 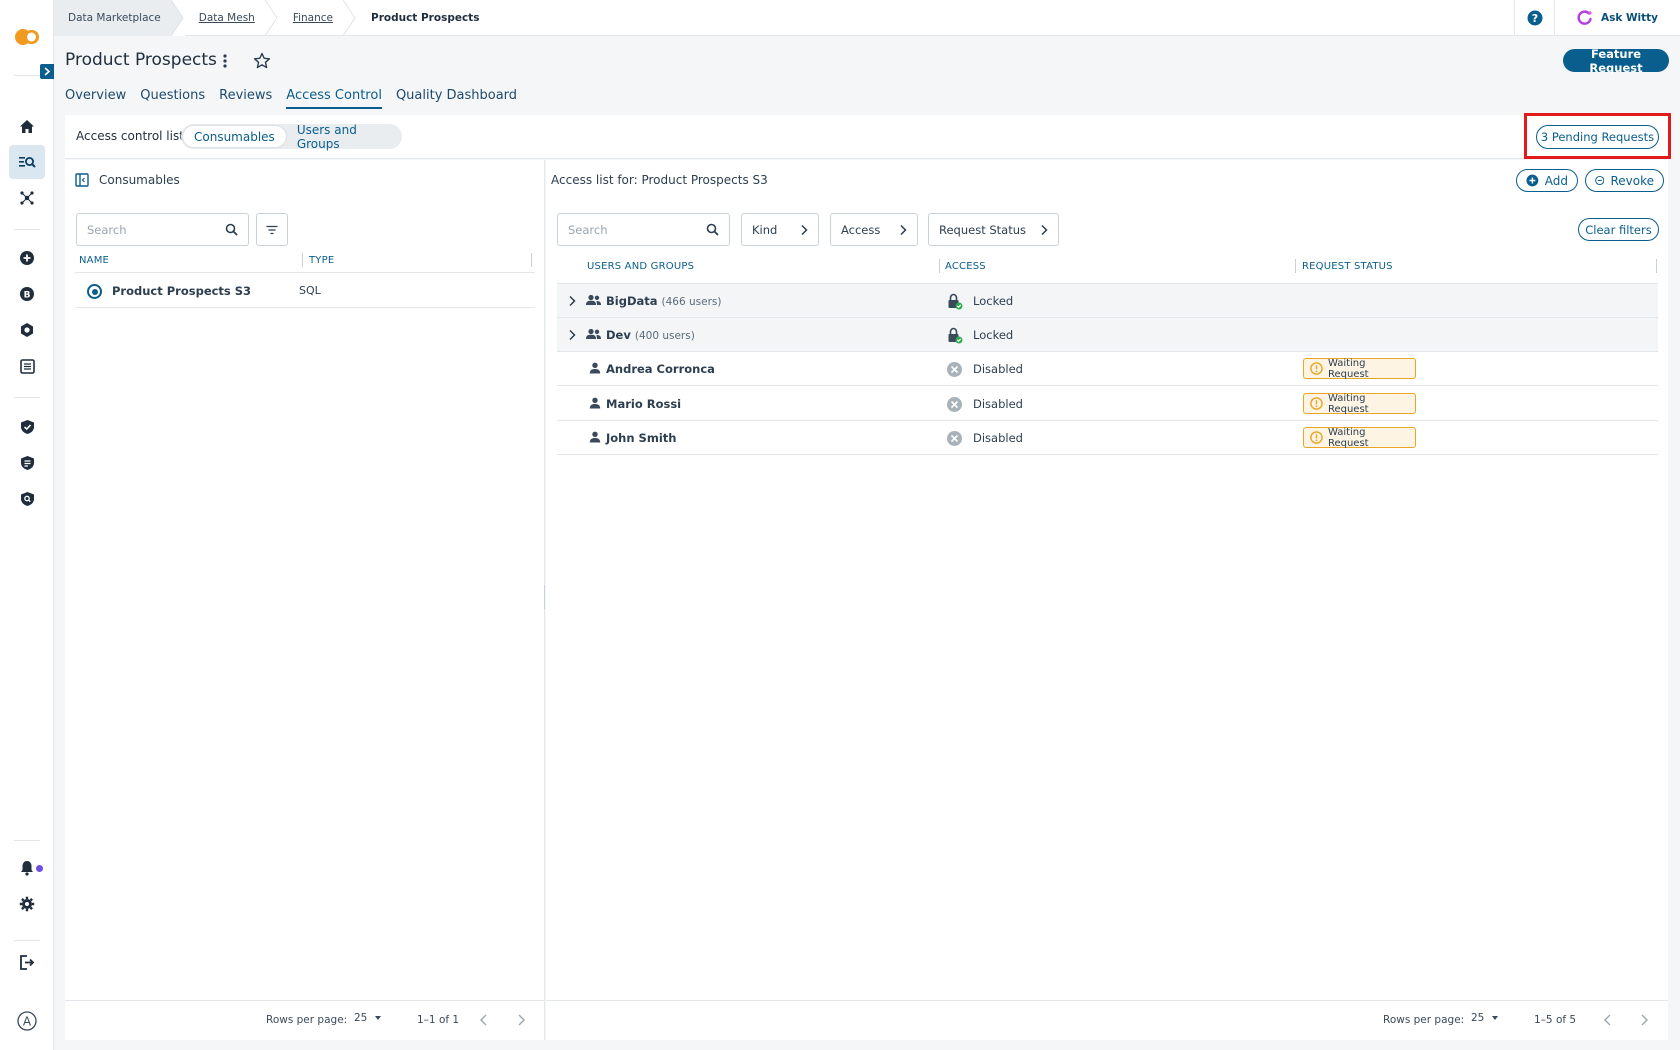 I want to click on app-logo, so click(x=27, y=37).